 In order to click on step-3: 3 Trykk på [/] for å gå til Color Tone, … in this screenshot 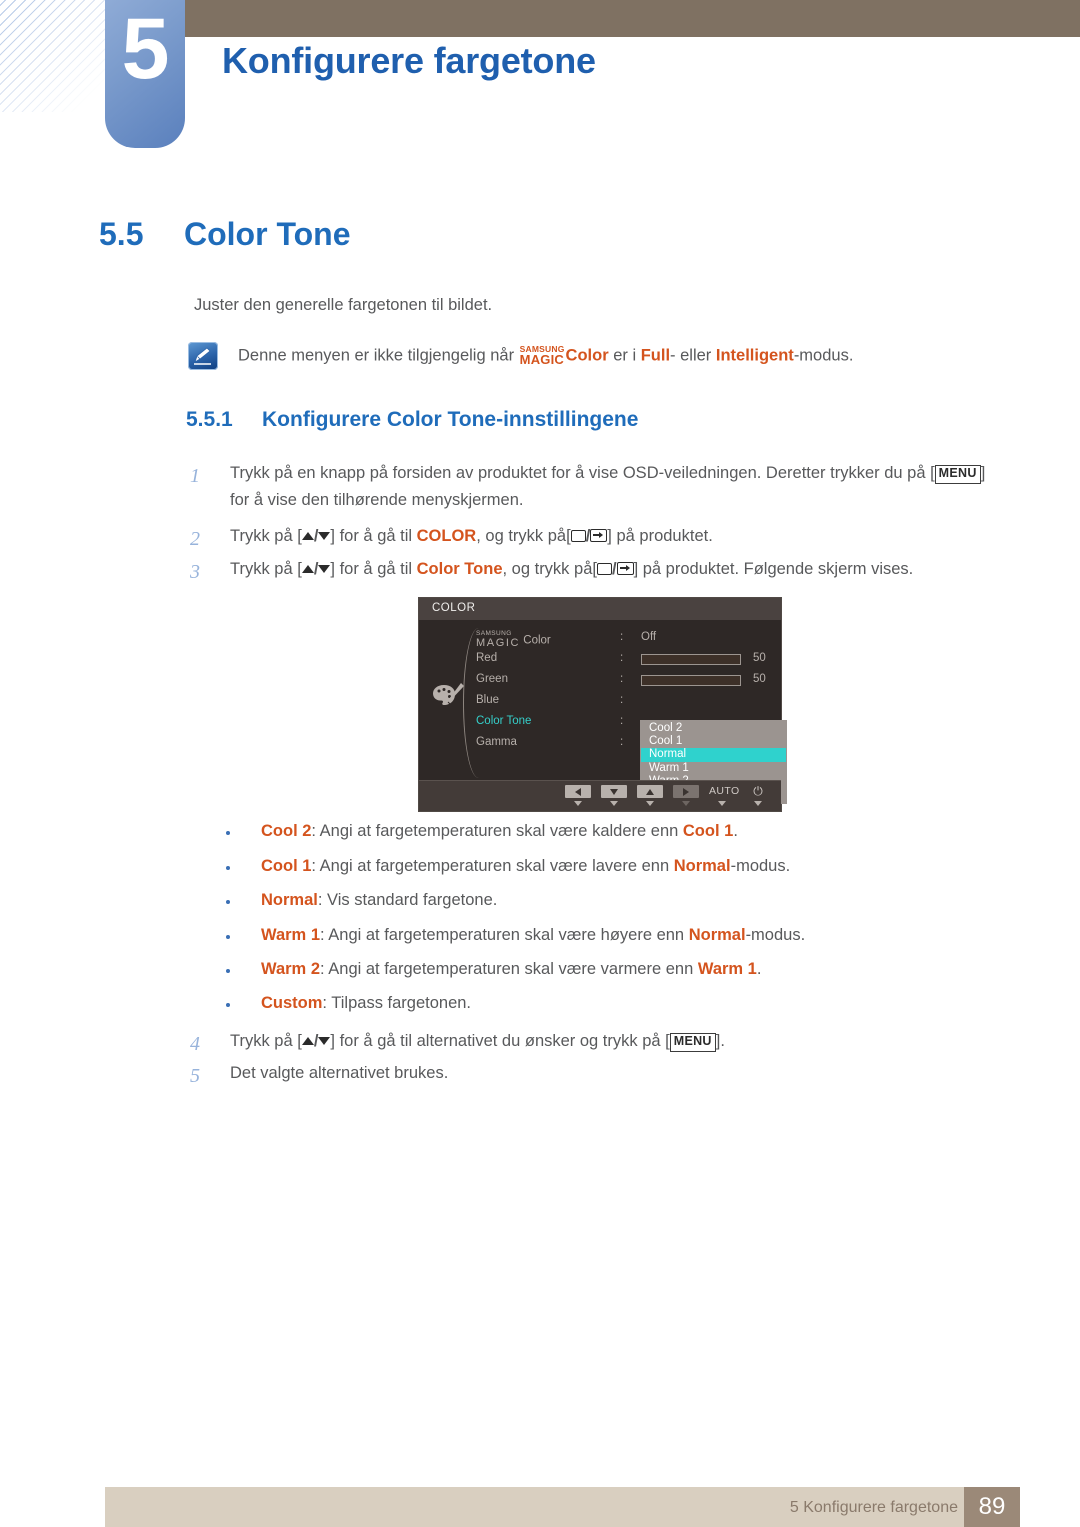, I will do `click(605, 569)`.